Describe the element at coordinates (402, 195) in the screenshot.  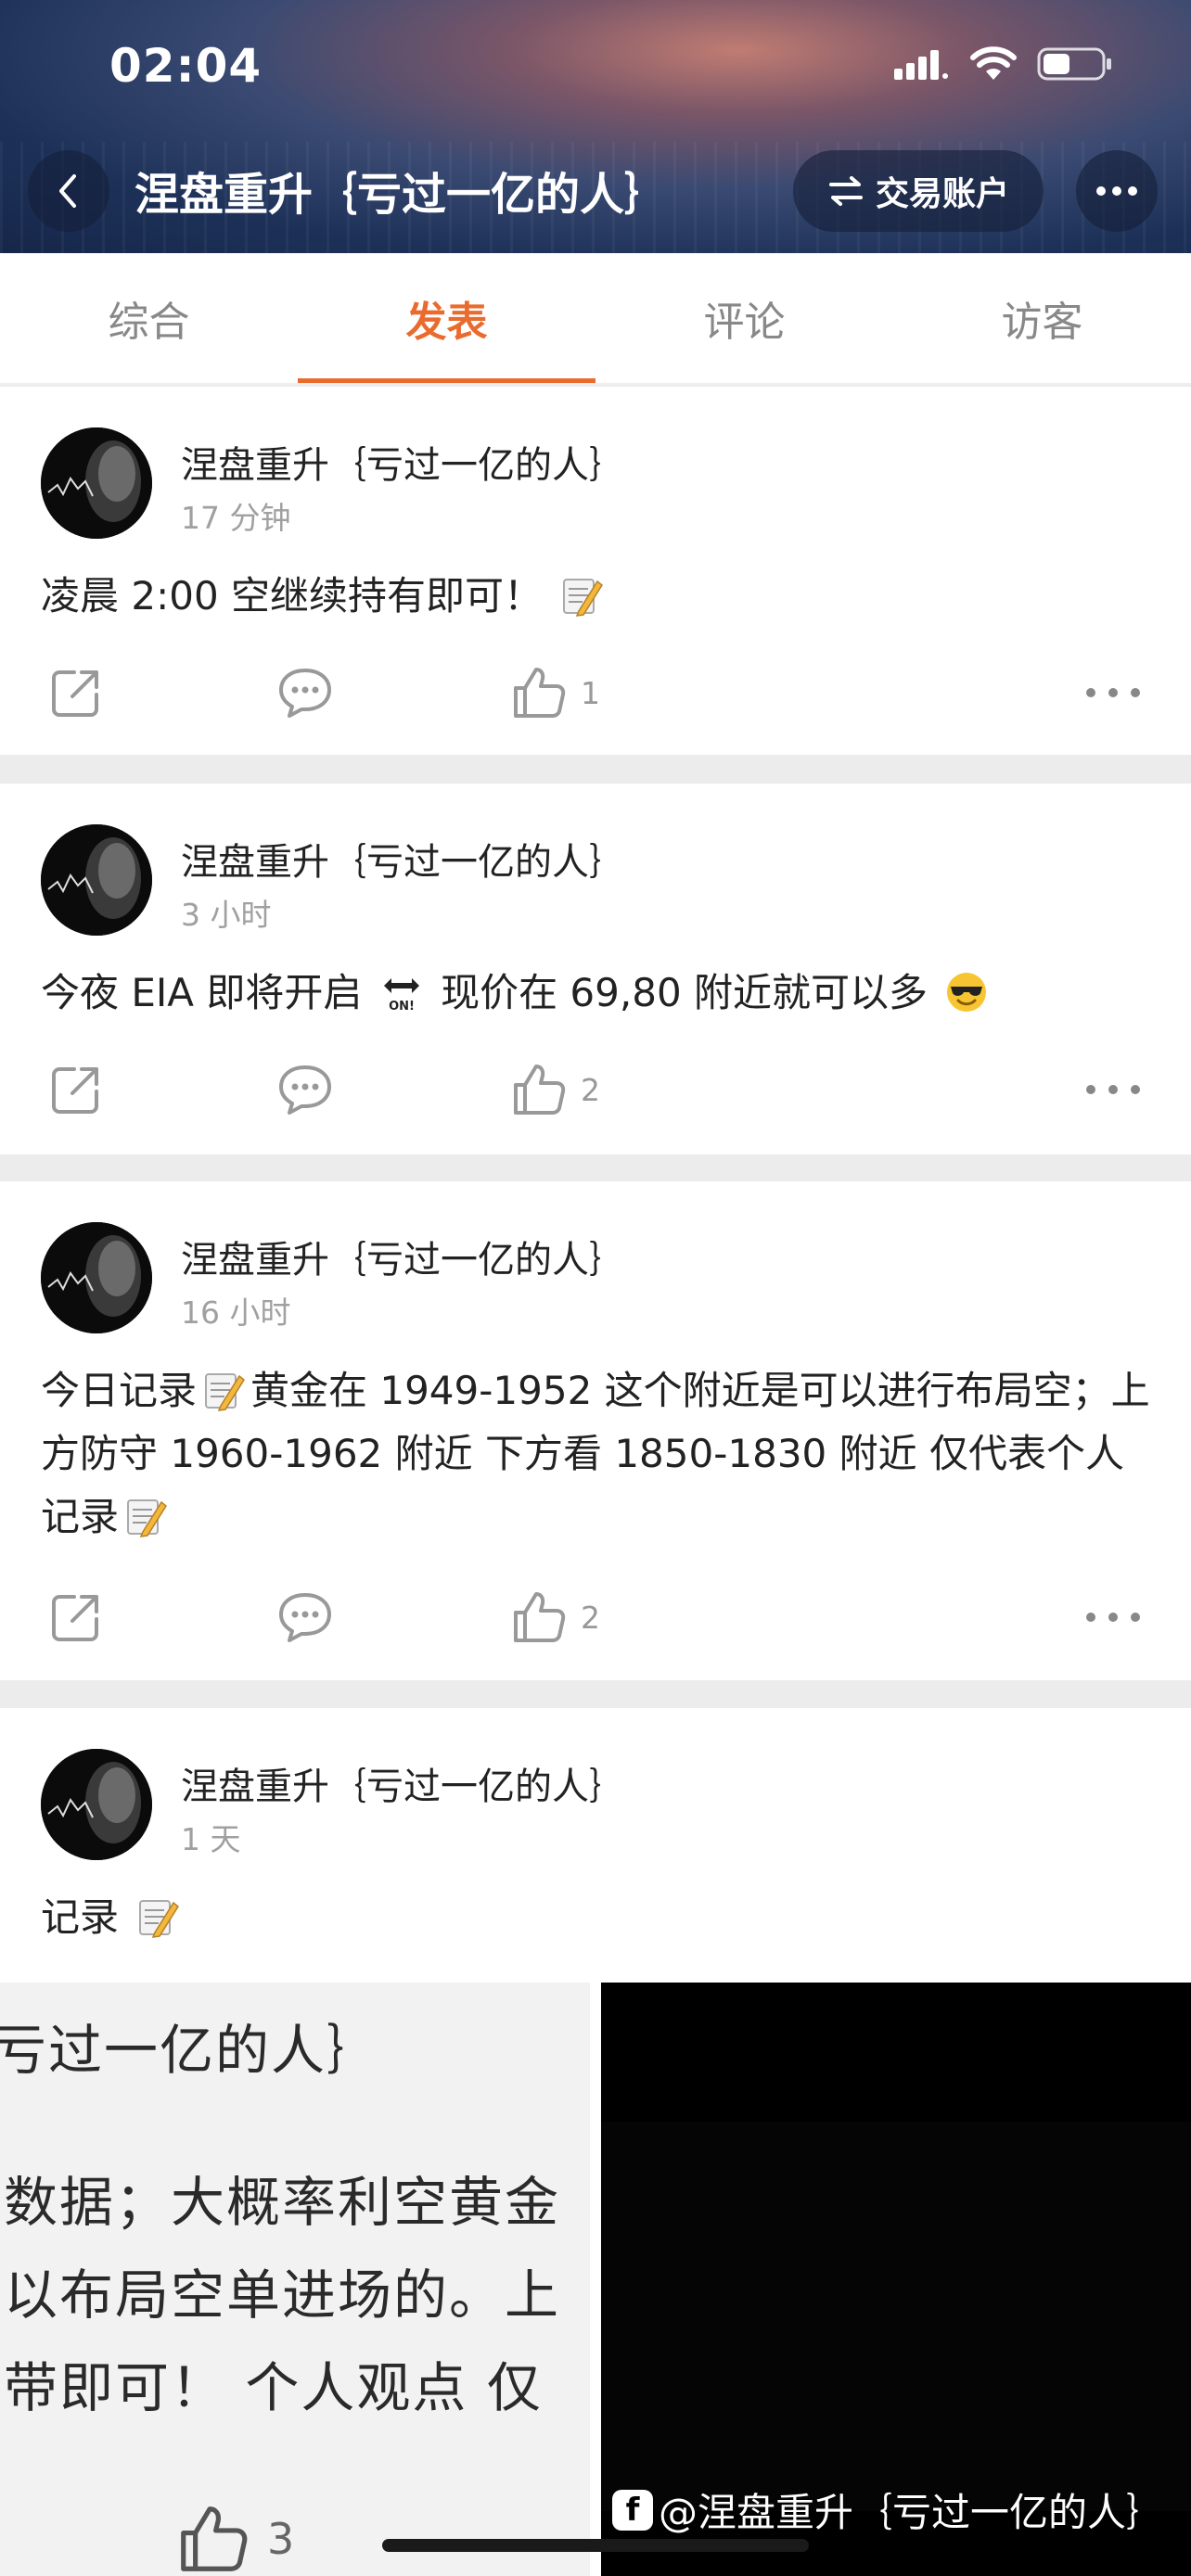
I see `page-title: 涅盘重升｛亏过一亿的人｝` at that location.